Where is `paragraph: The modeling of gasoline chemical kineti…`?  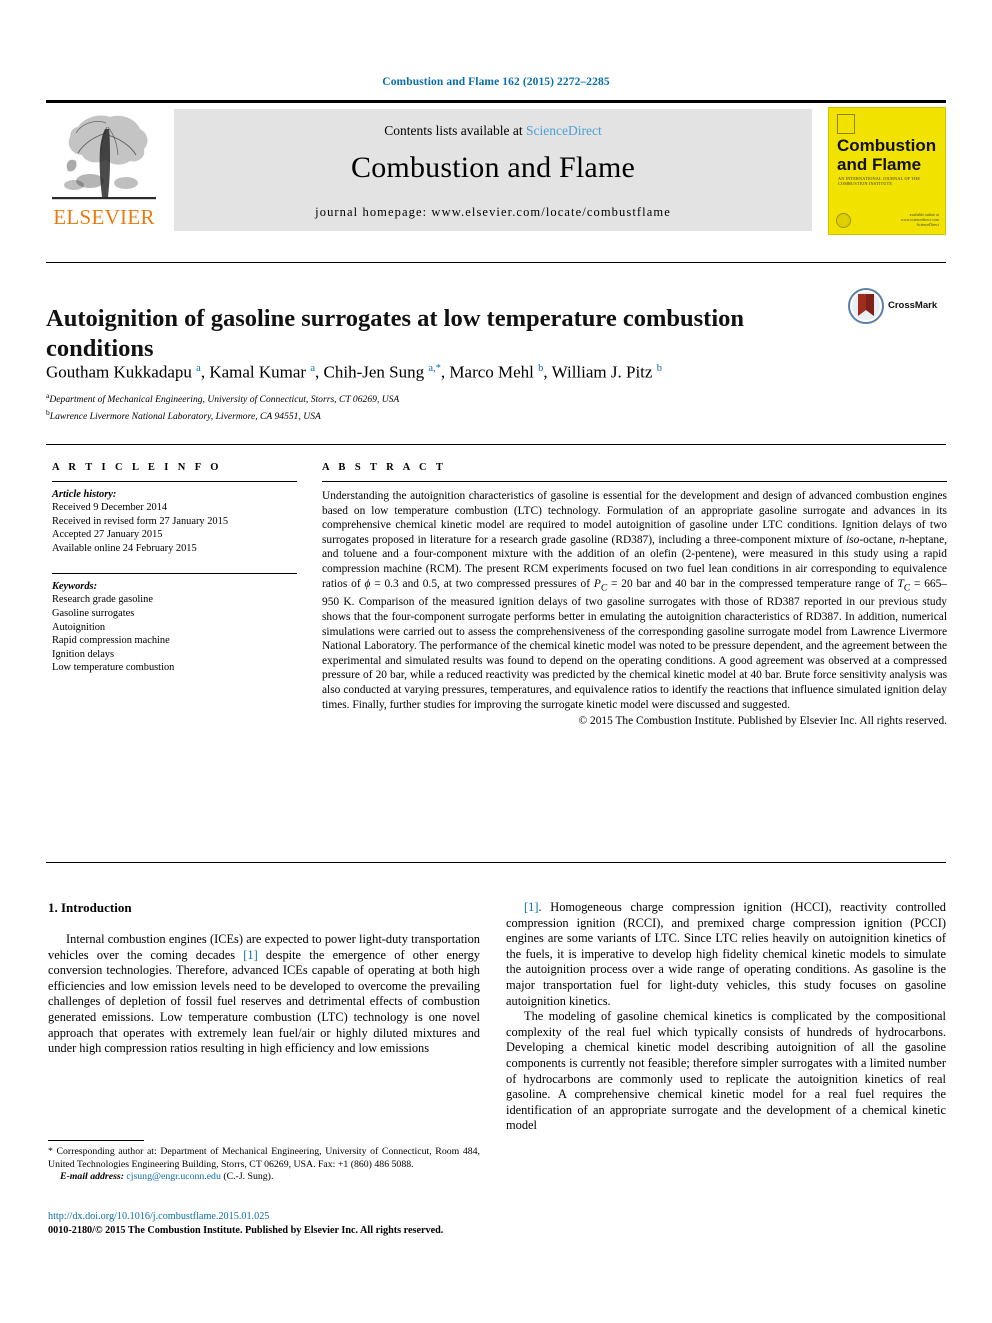 paragraph: The modeling of gasoline chemical kineti… is located at coordinates (726, 1071).